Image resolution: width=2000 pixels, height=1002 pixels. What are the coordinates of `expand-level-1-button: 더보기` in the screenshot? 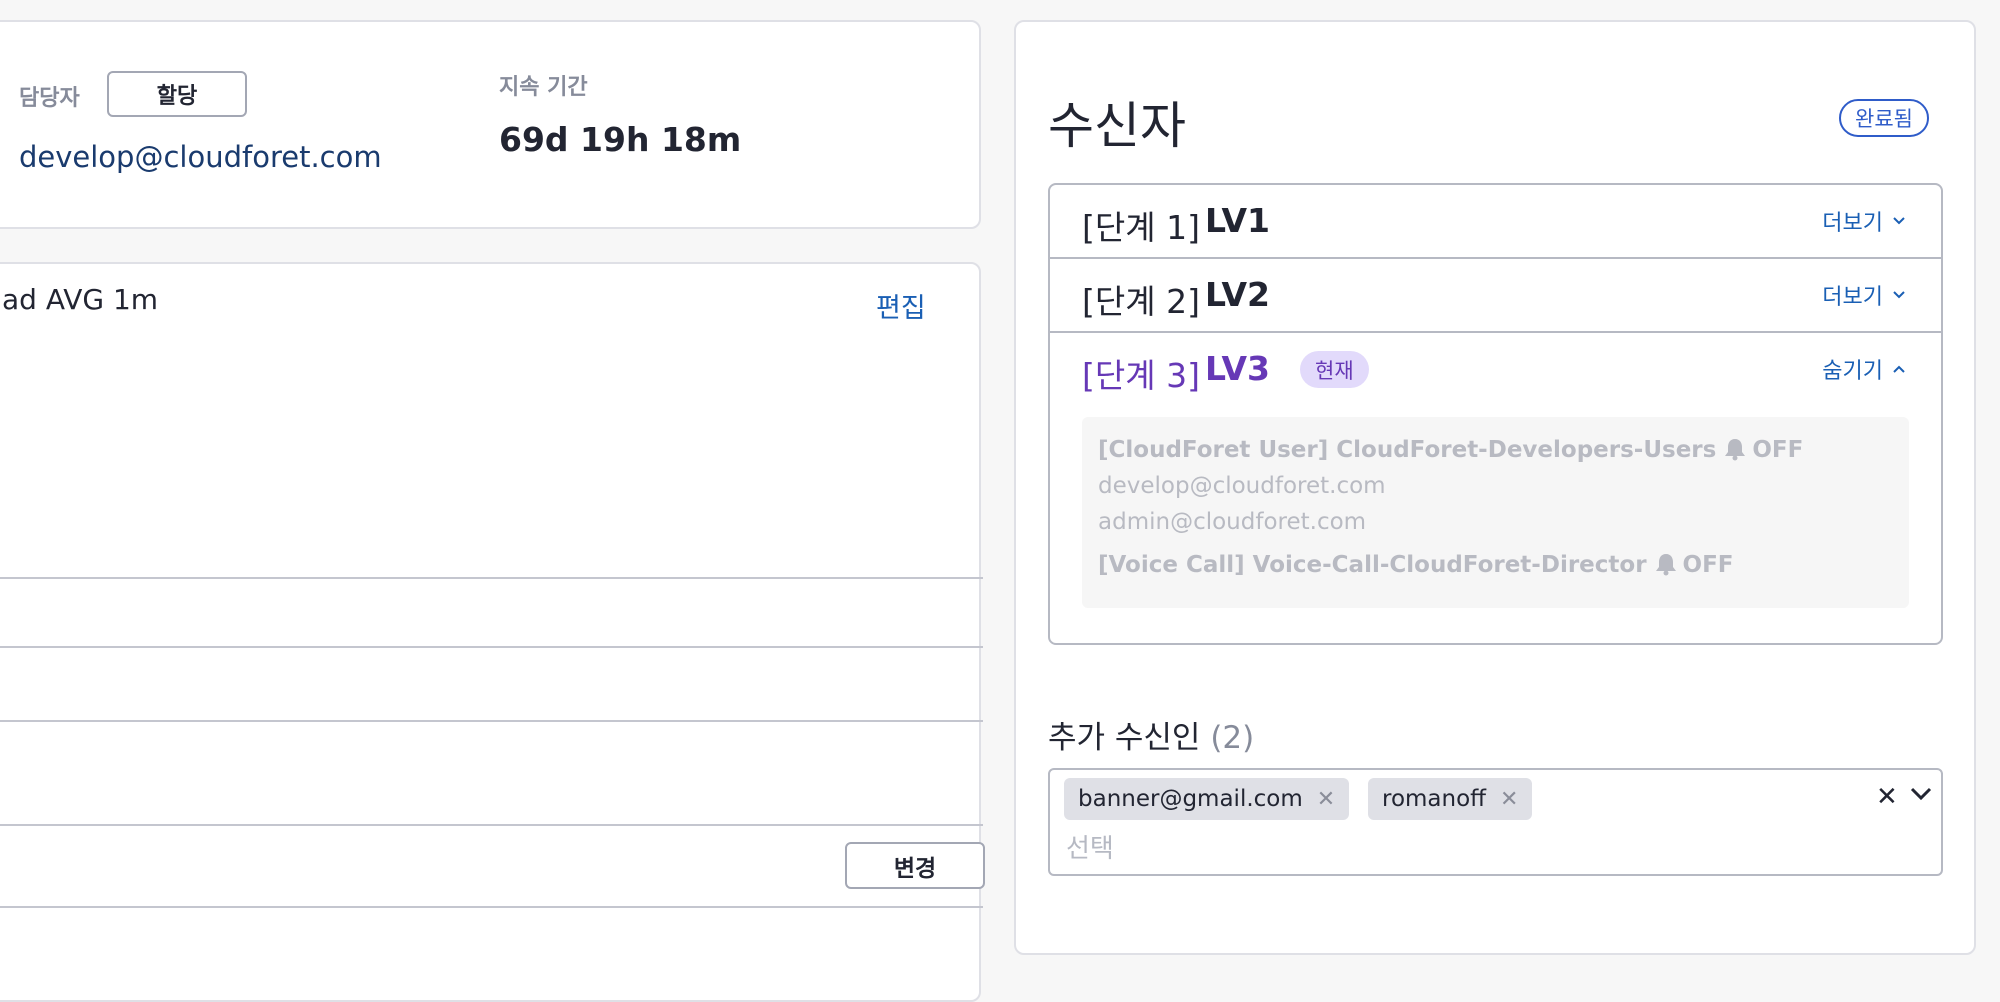 It's located at (1863, 221).